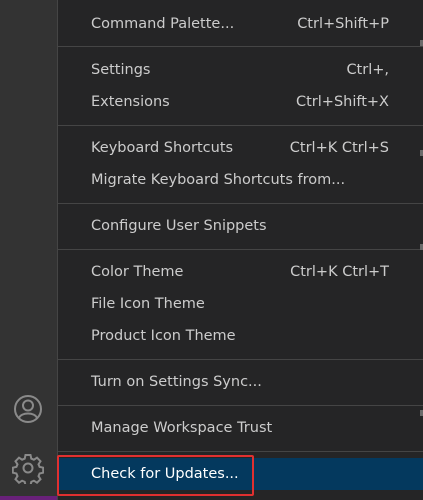 The image size is (423, 500). I want to click on menu-item-shortcut: Ctrl+K Ctrl+T, so click(339, 272).